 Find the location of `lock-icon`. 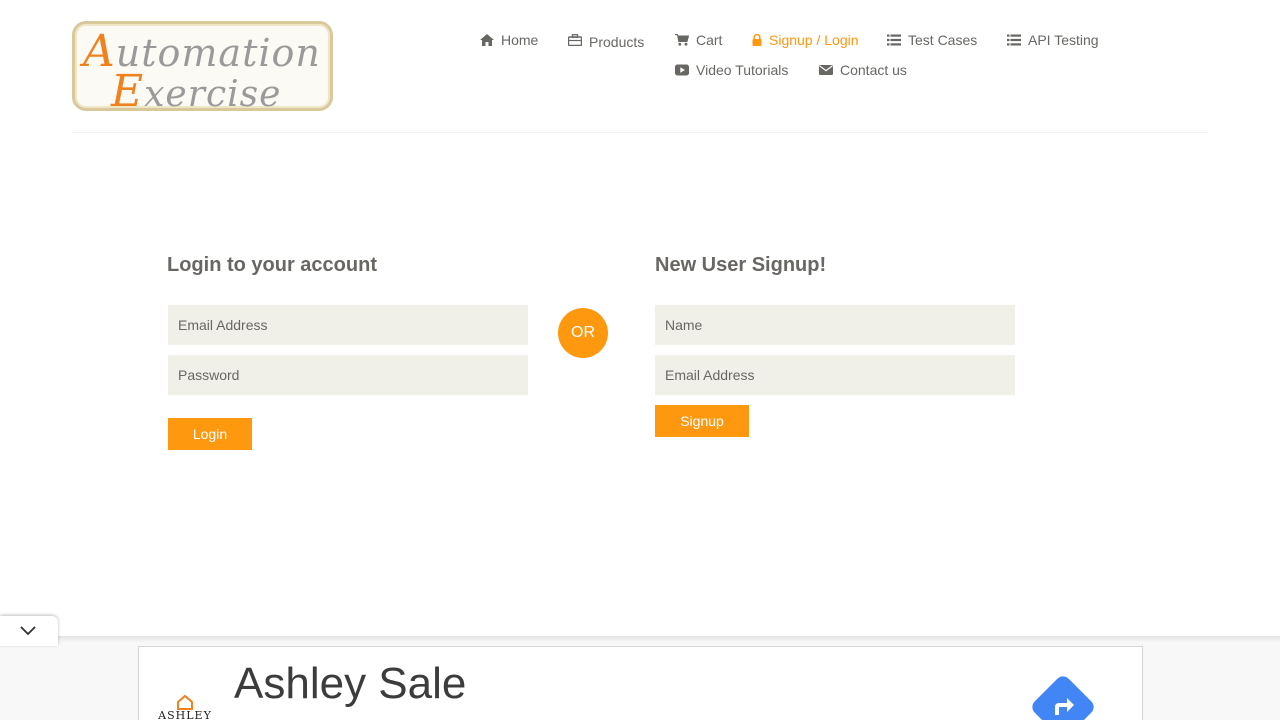

lock-icon is located at coordinates (757, 40).